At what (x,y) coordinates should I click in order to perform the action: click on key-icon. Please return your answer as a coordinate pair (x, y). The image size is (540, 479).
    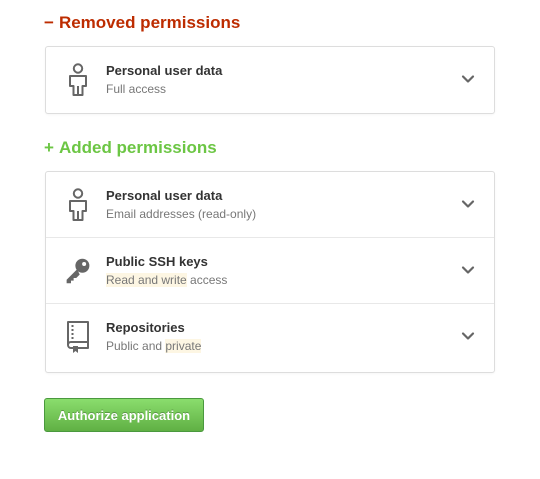
    Looking at the image, I should click on (78, 271).